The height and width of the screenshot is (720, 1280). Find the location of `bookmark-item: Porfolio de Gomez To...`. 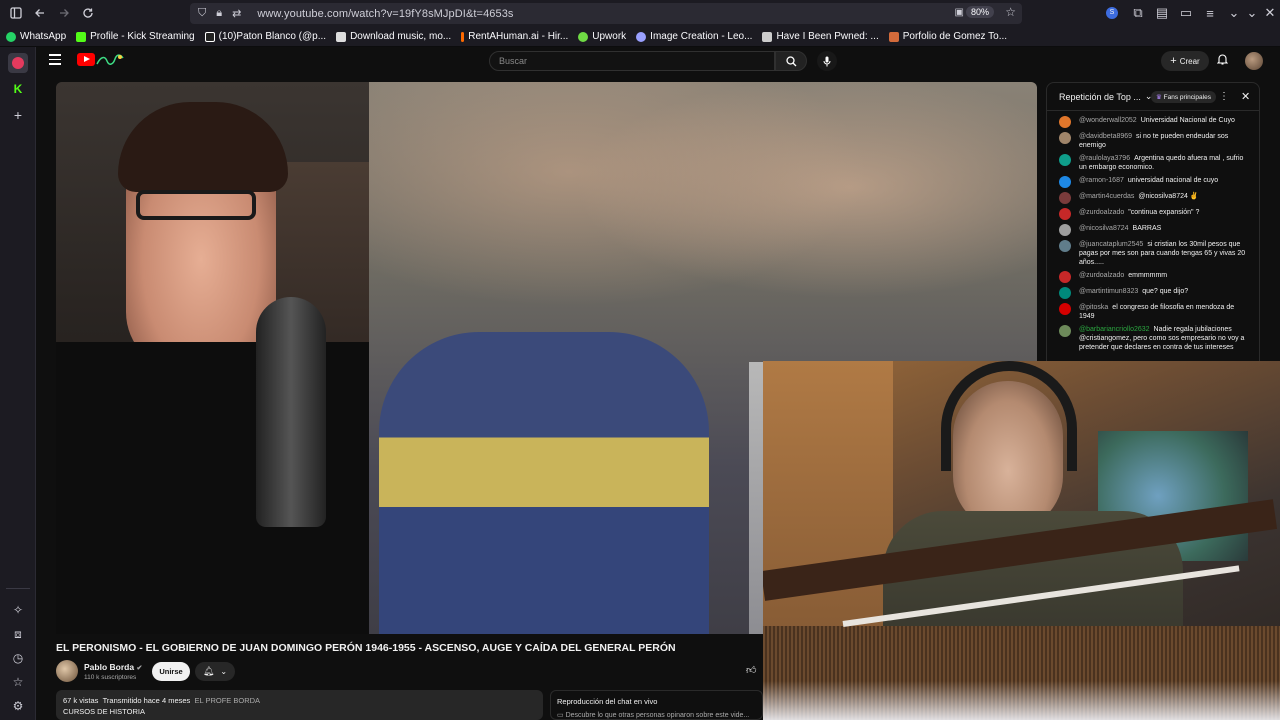

bookmark-item: Porfolio de Gomez To... is located at coordinates (947, 36).